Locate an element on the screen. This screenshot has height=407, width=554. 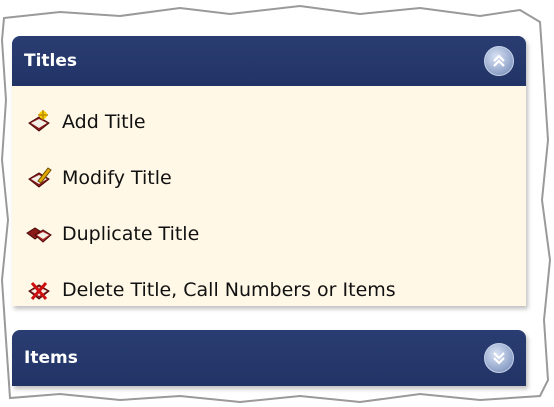
menu-item-delete-title: Delete Title, Call Numbers or Items is located at coordinates (269, 290).